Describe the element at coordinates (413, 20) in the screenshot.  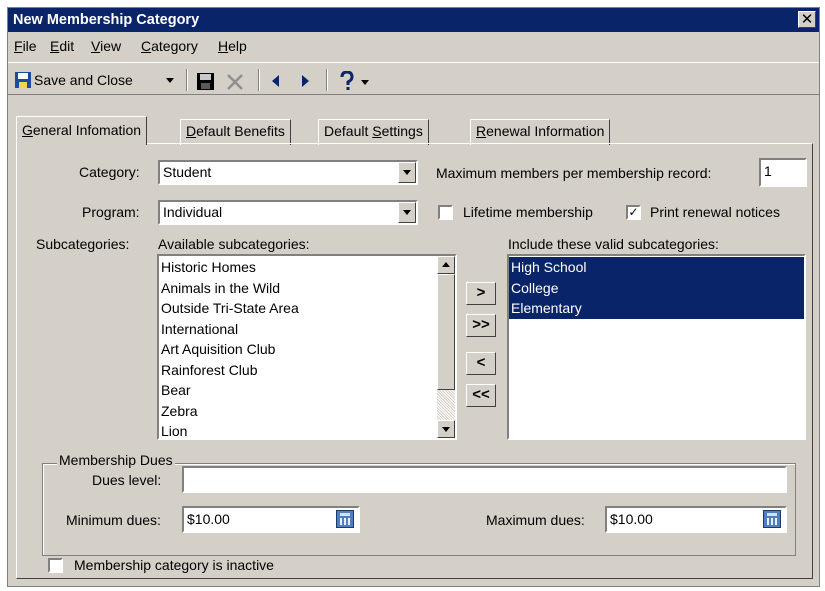
I see `title-bar: New Membership Category ✕` at that location.